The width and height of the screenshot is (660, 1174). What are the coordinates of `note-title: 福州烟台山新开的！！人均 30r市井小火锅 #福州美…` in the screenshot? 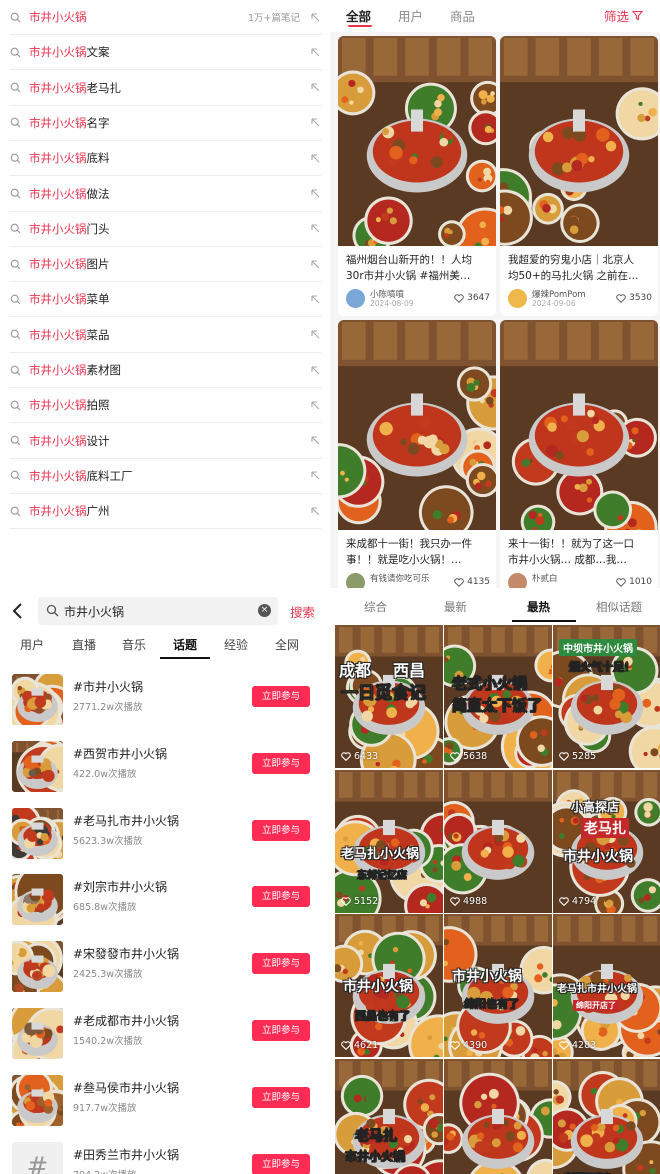 It's located at (419, 268).